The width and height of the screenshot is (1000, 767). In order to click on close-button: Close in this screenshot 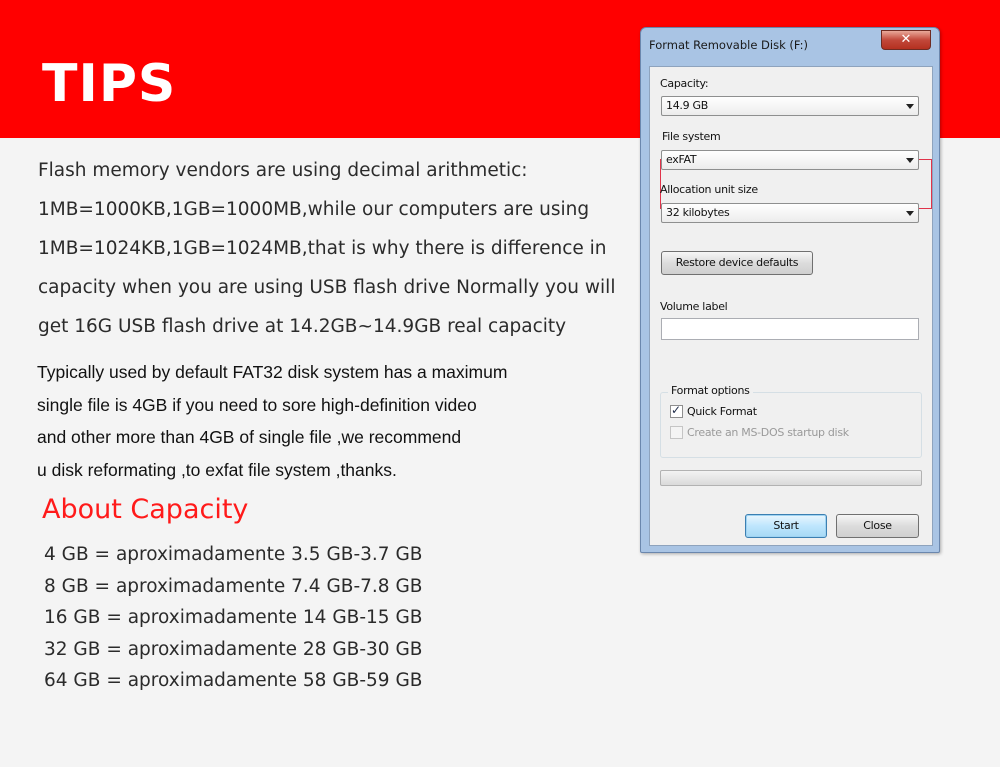, I will do `click(877, 526)`.